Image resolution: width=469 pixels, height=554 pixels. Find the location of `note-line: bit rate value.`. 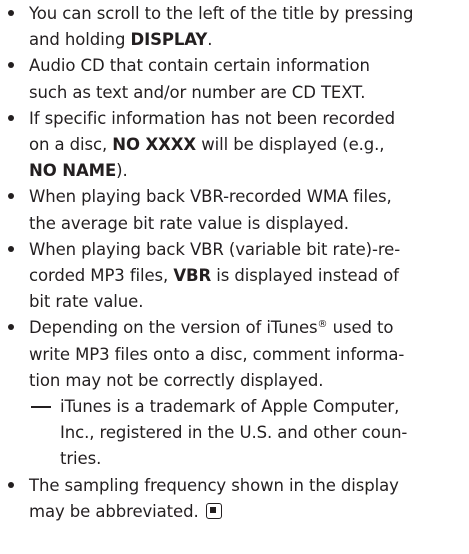

note-line: bit rate value. is located at coordinates (245, 302).